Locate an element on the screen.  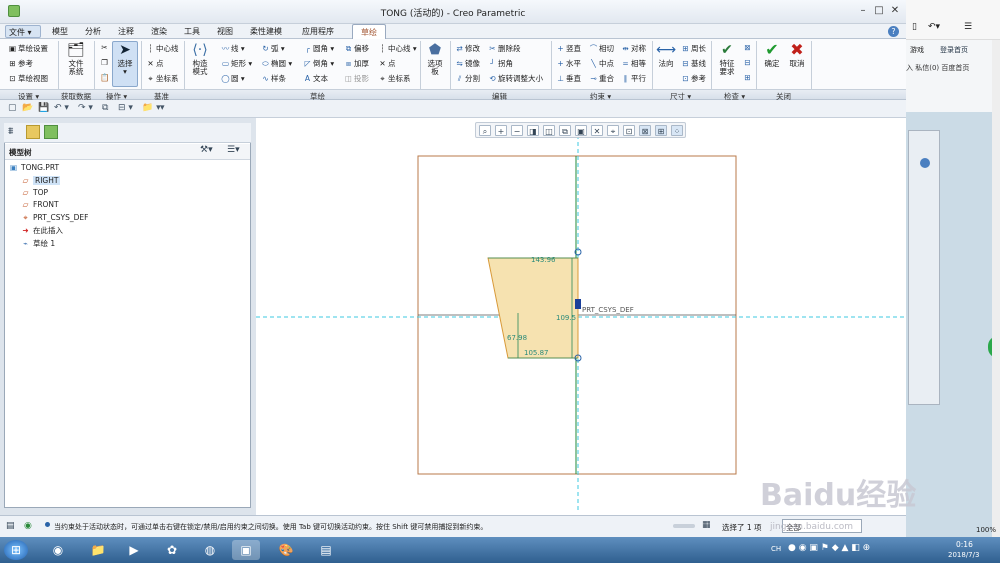
line-button: 〰线 ▾ is located at coordinates (233, 48).